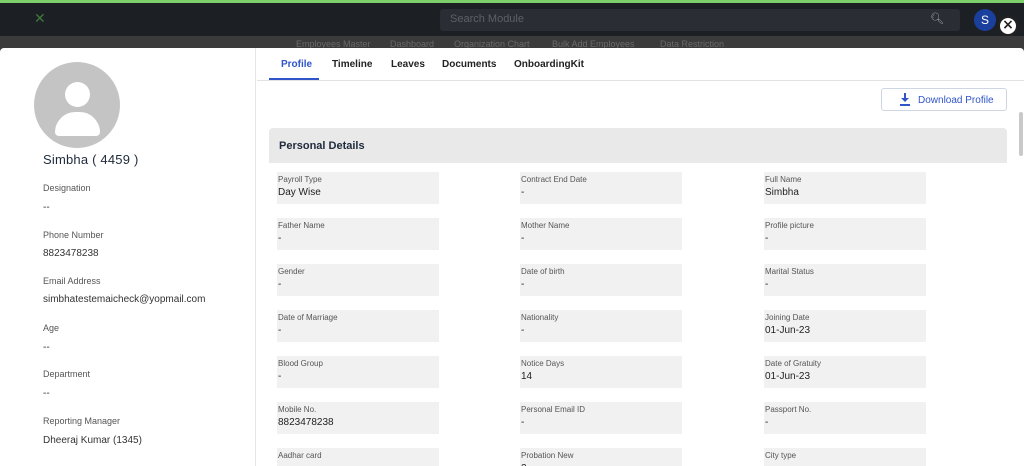  What do you see at coordinates (408, 64) in the screenshot?
I see `tab-leaves: Leaves` at bounding box center [408, 64].